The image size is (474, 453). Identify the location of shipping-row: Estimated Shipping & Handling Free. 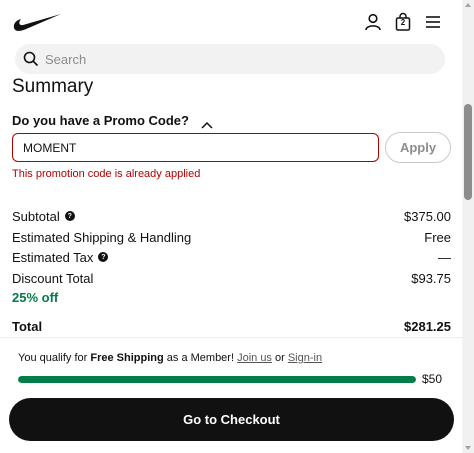
(231, 237).